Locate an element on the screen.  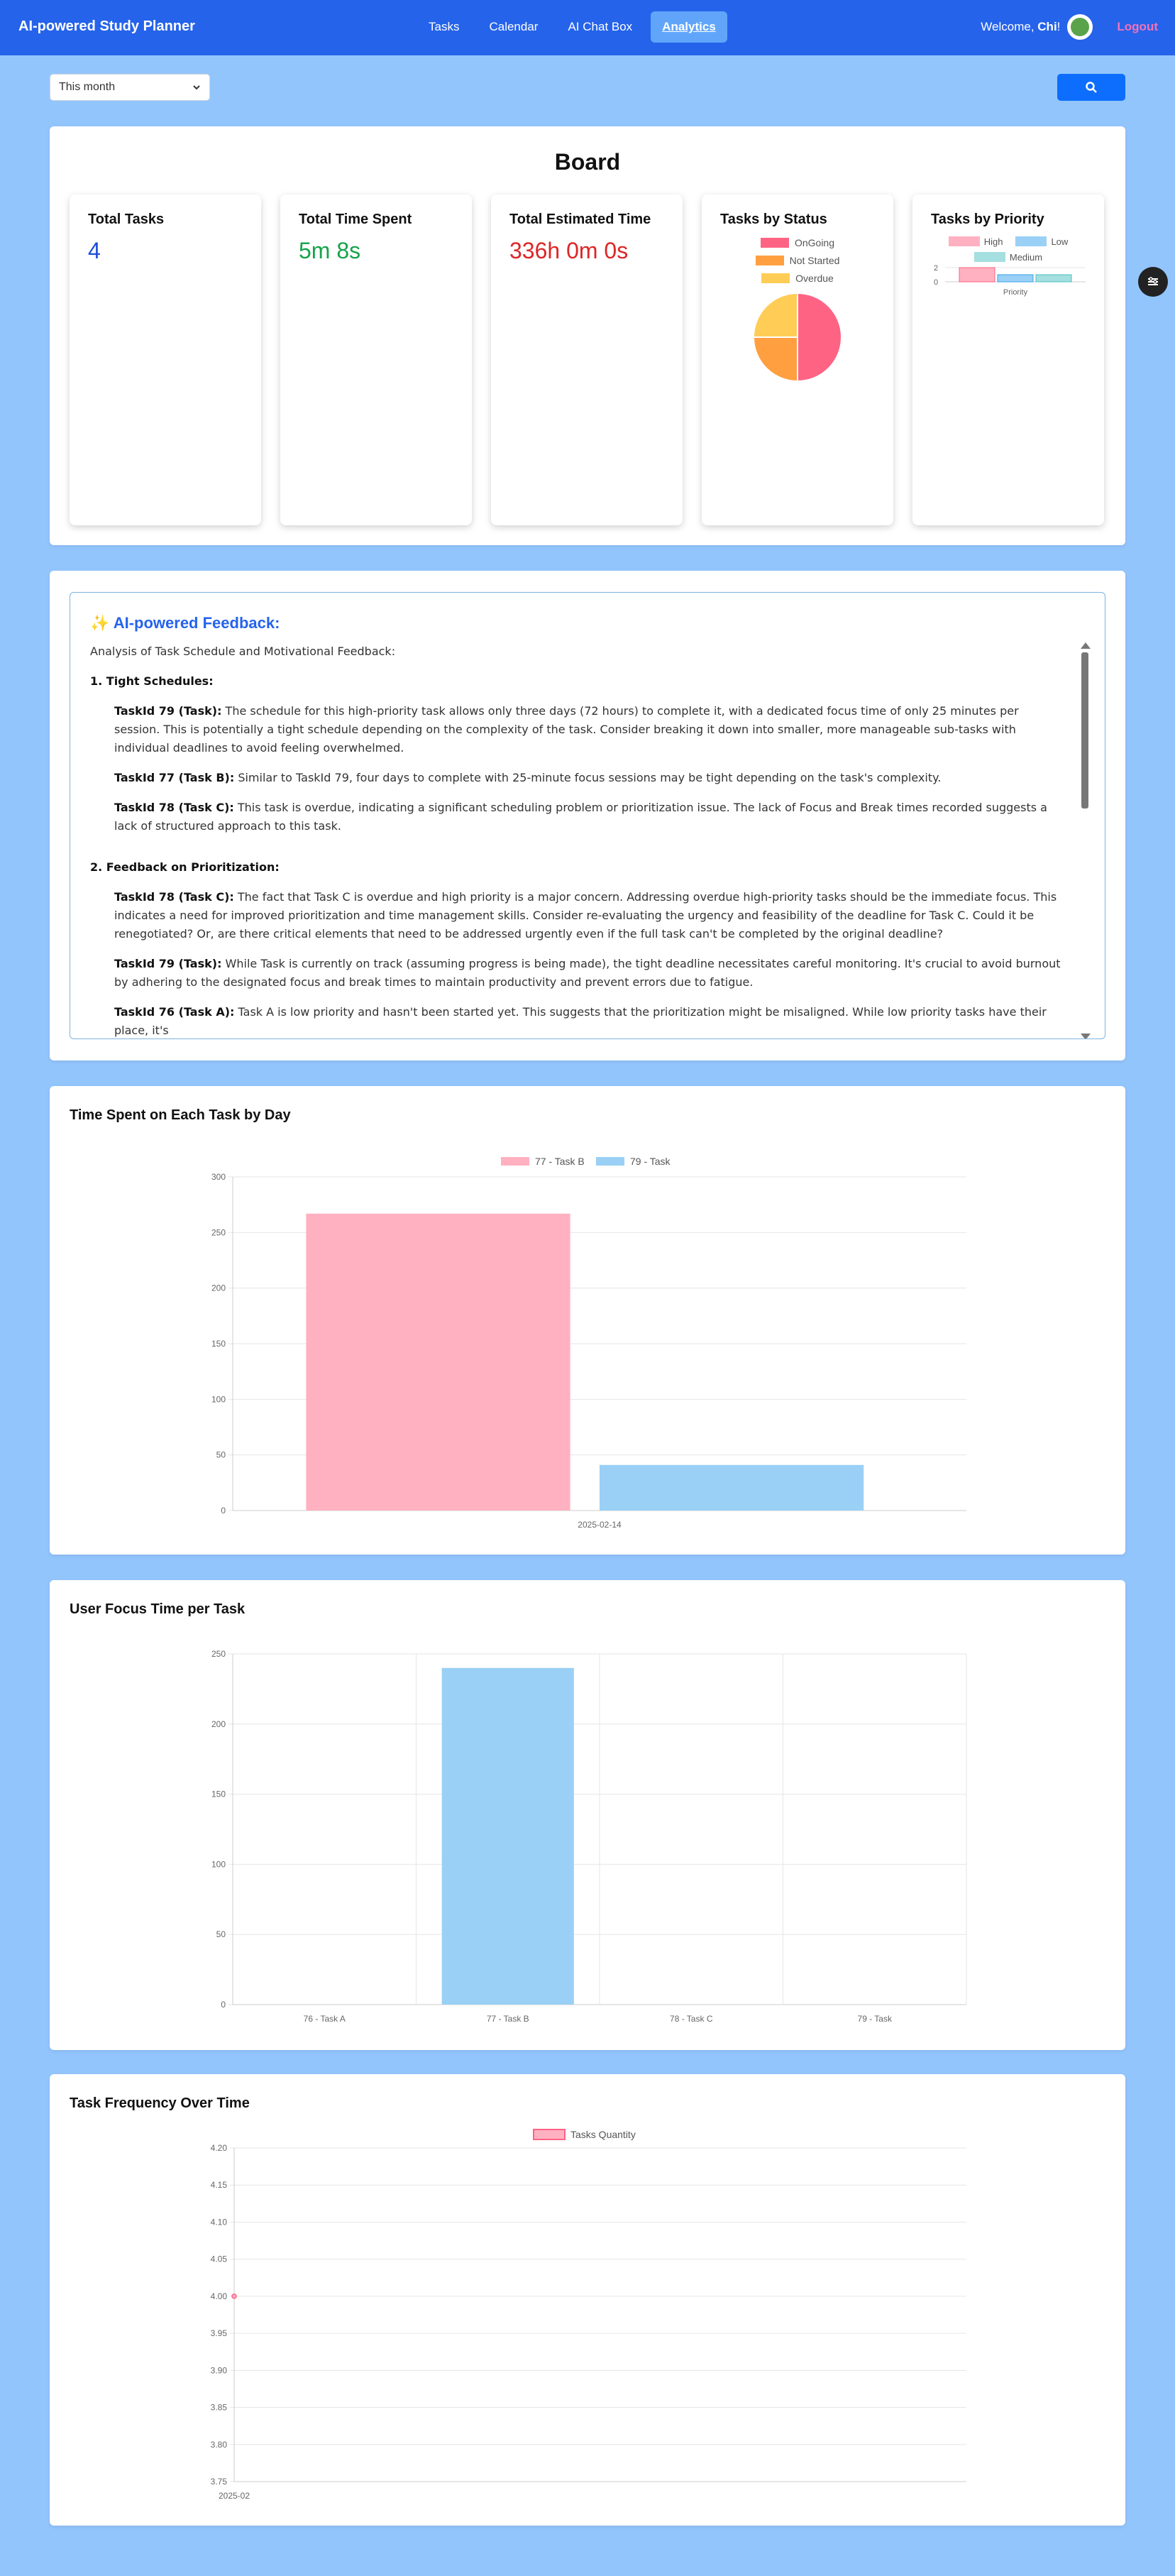
feedback-title: ✨ AI-powered Feedback: is located at coordinates (185, 623).